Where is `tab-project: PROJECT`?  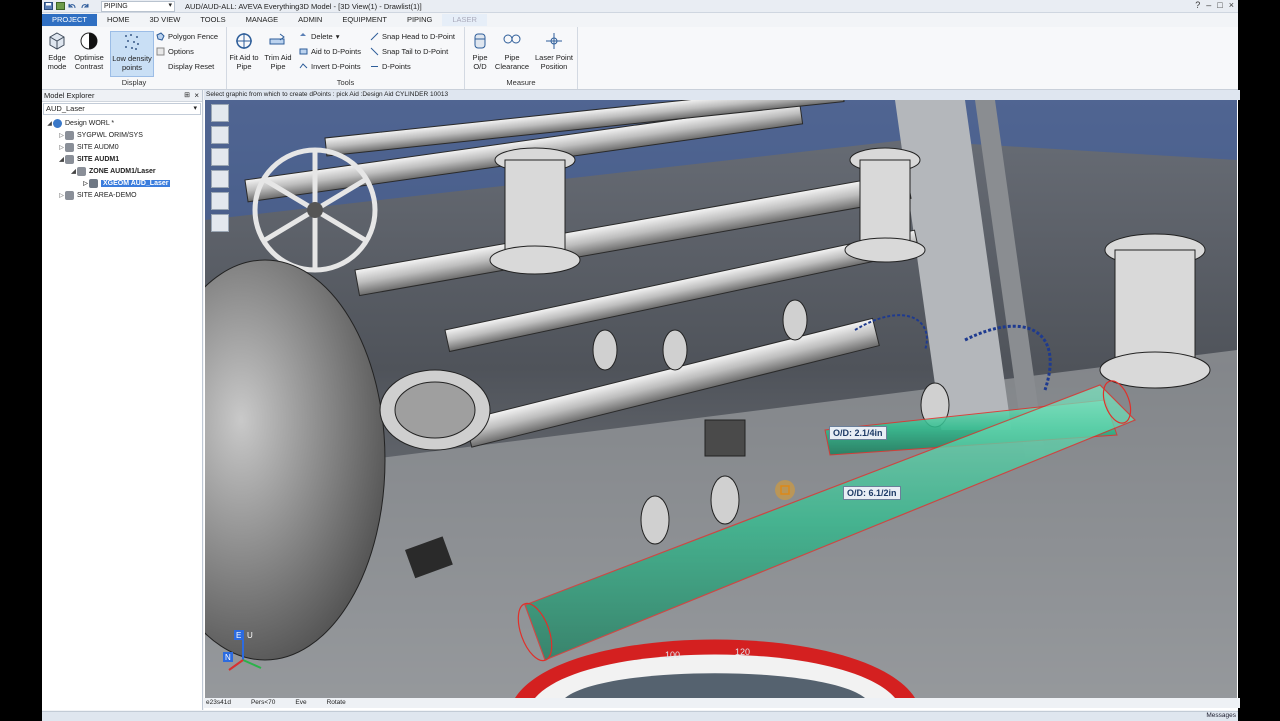 tab-project: PROJECT is located at coordinates (70, 20).